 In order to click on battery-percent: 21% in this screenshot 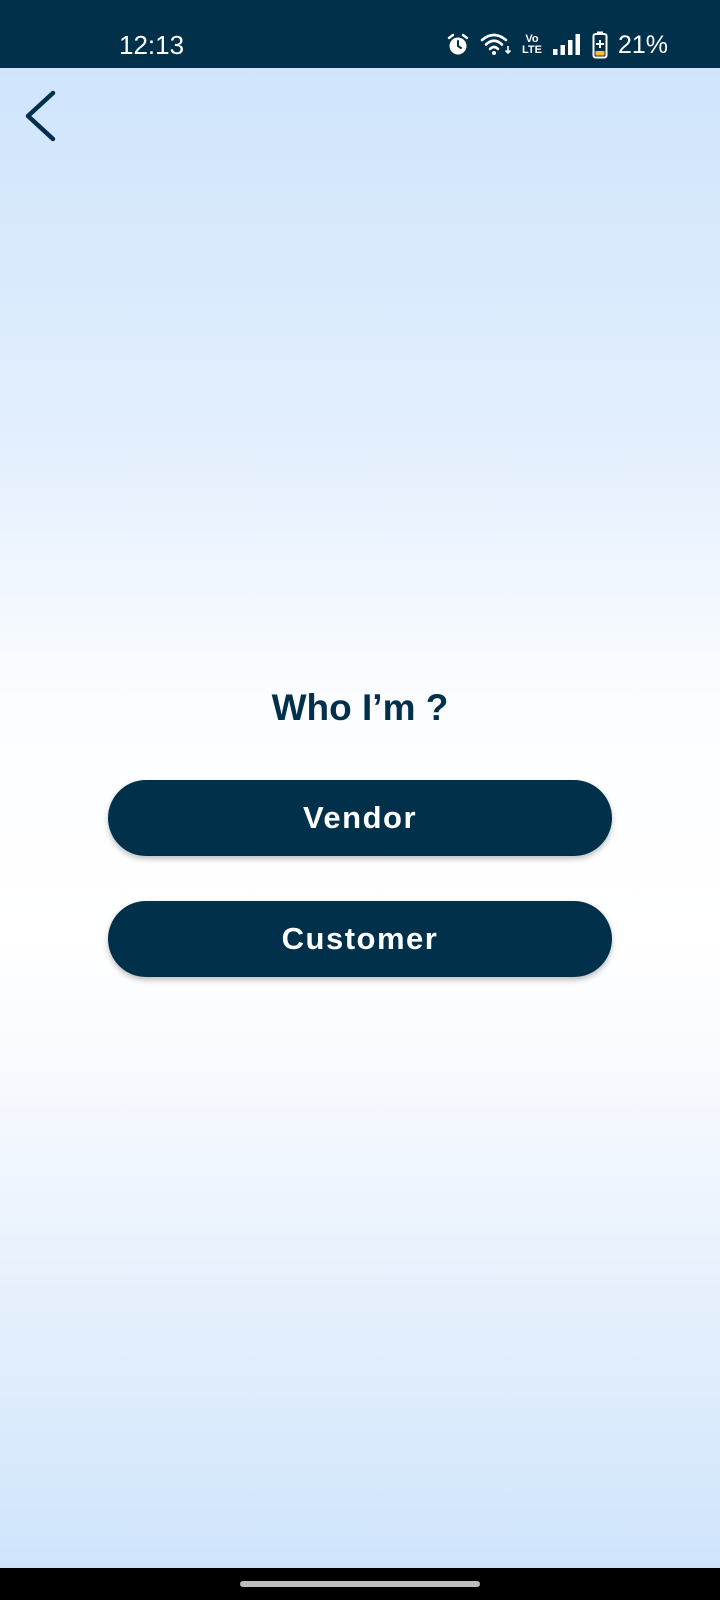, I will do `click(642, 45)`.